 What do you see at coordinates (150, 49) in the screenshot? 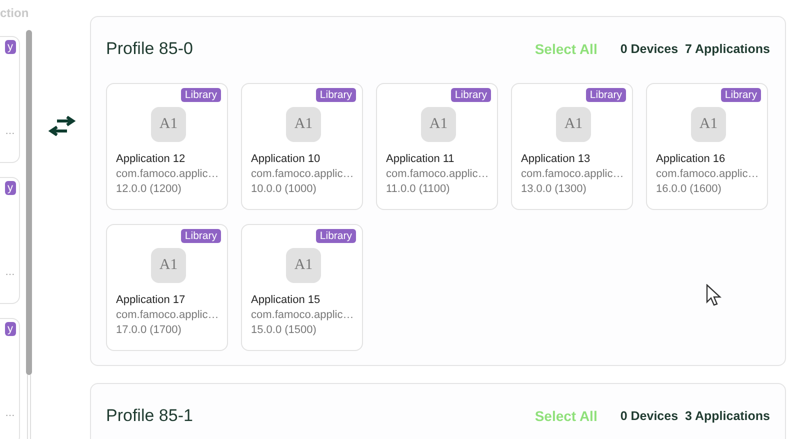
I see `profile-title: Profile 85-0` at bounding box center [150, 49].